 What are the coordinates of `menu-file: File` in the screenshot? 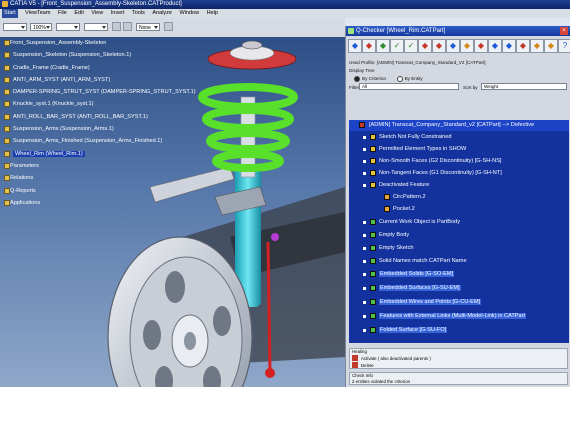 It's located at (62, 13).